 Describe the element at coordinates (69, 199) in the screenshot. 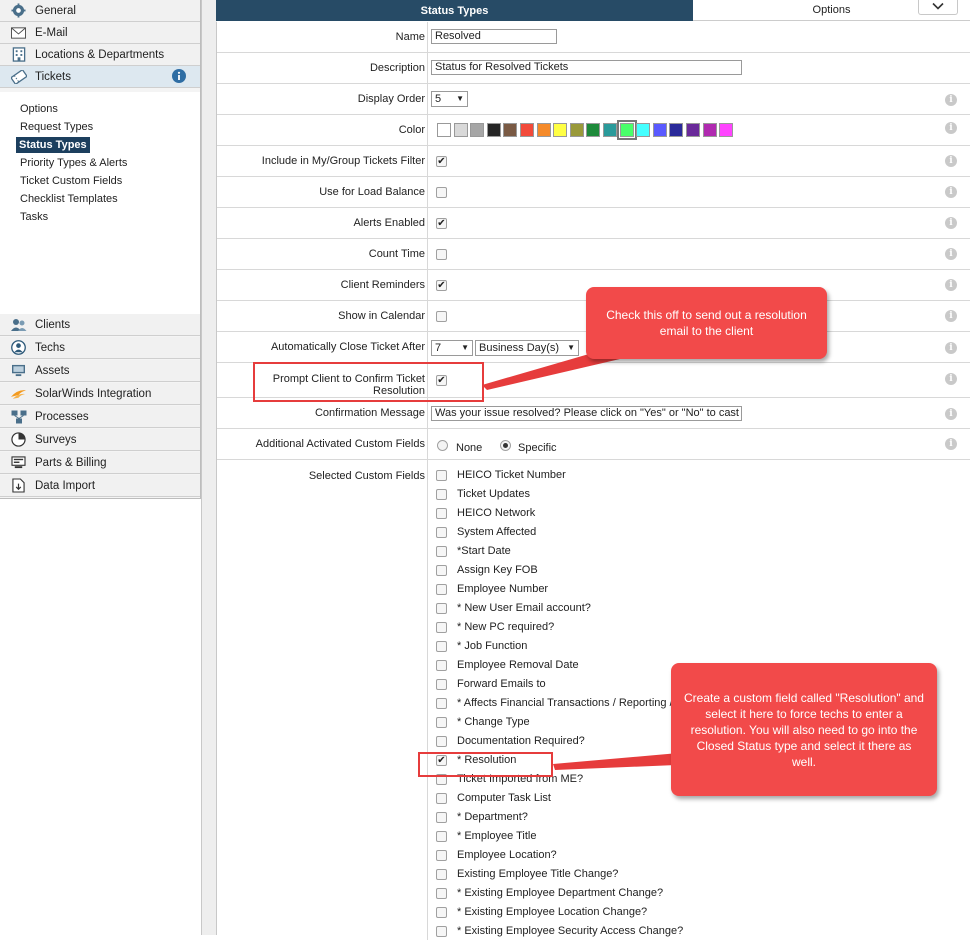

I see `submenu-checklist-templates: Checklist Templates` at that location.